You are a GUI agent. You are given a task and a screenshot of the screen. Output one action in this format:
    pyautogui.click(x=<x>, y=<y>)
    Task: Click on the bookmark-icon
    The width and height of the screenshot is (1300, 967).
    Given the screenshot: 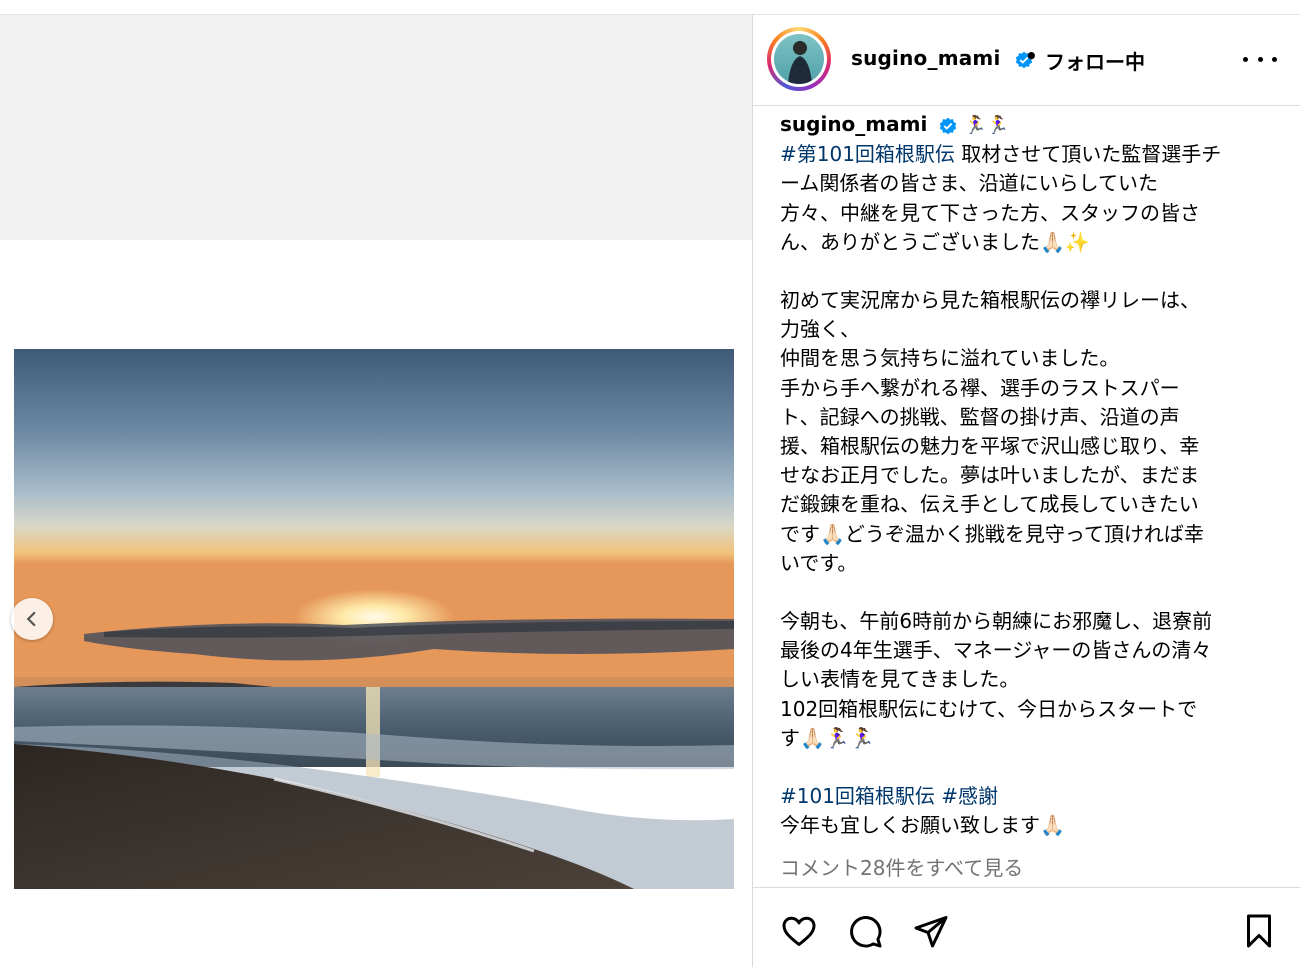 What is the action you would take?
    pyautogui.click(x=1259, y=931)
    